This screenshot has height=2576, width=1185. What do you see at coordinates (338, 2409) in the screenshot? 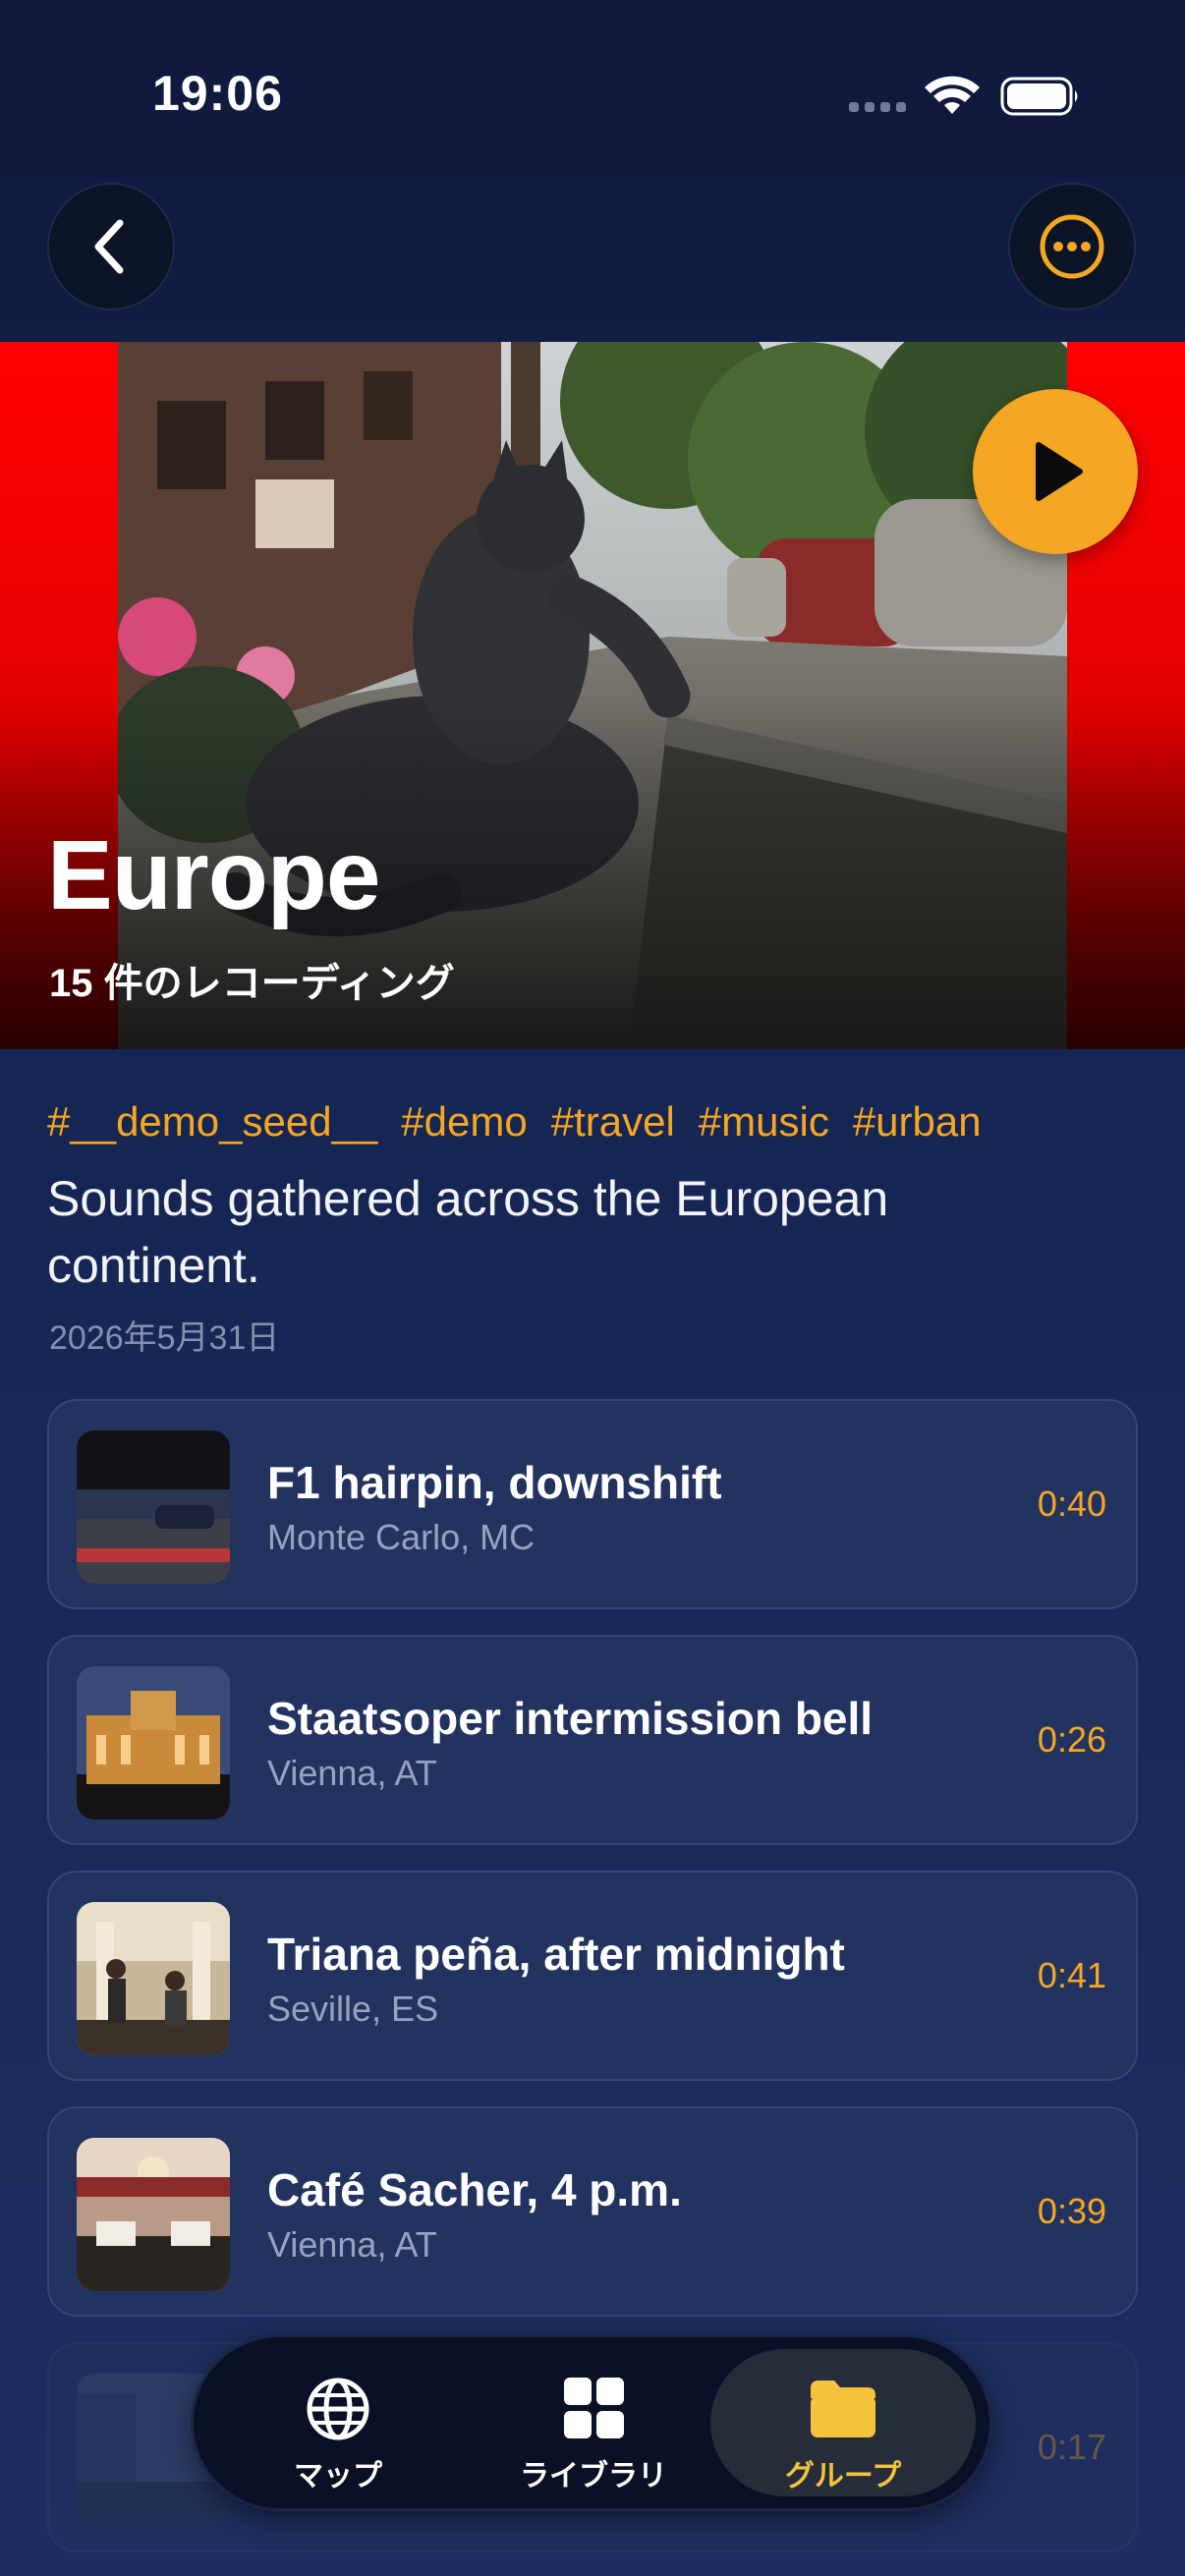
I see `globe-icon` at bounding box center [338, 2409].